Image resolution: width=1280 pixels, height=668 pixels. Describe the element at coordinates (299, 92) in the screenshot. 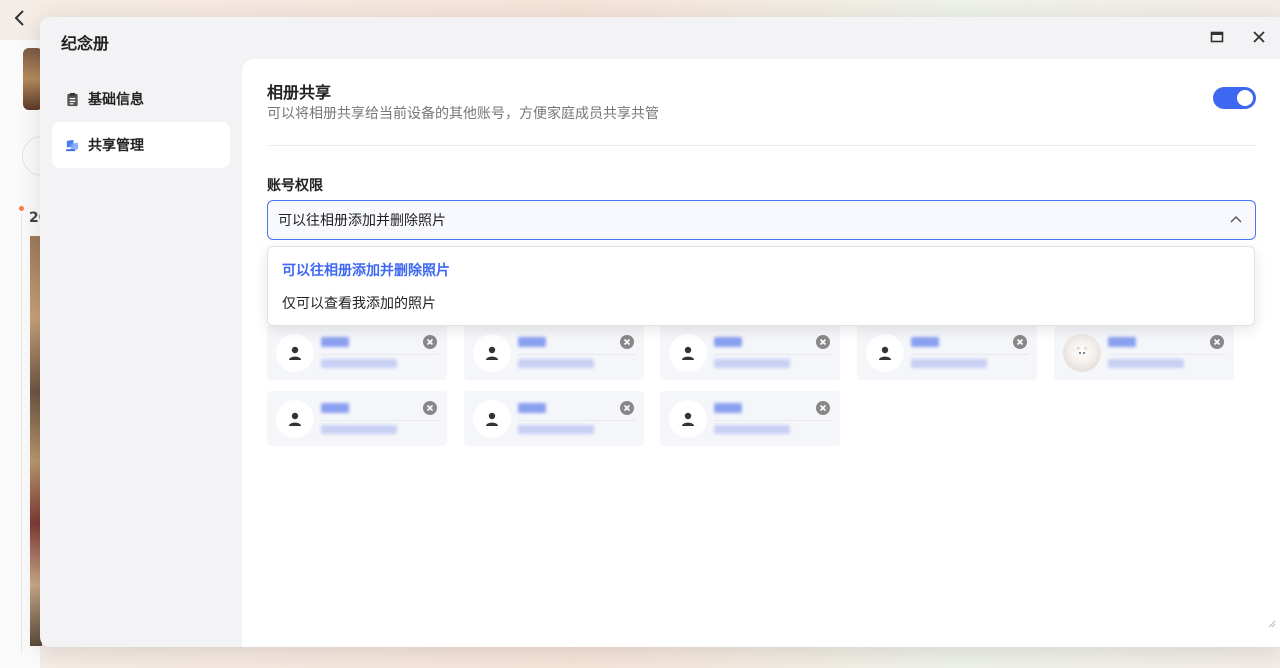

I see `share-section-title: 相册共享` at that location.